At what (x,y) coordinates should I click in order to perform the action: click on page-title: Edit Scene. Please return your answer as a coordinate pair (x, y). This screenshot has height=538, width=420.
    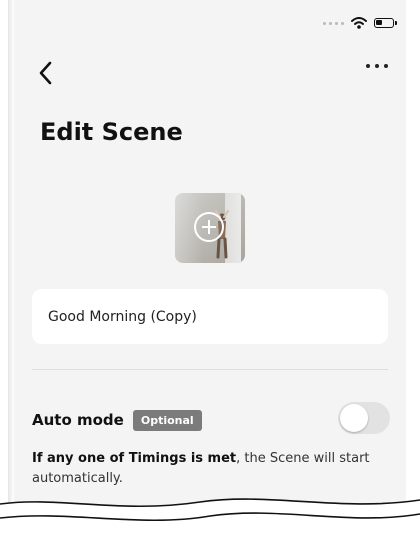
    Looking at the image, I should click on (111, 132).